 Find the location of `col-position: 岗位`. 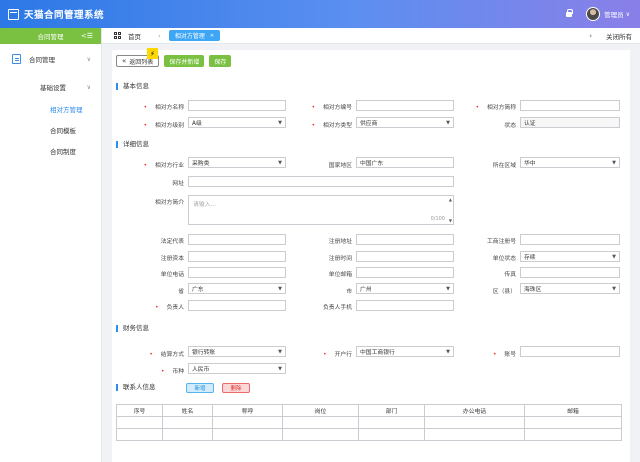

col-position: 岗位 is located at coordinates (320, 410).